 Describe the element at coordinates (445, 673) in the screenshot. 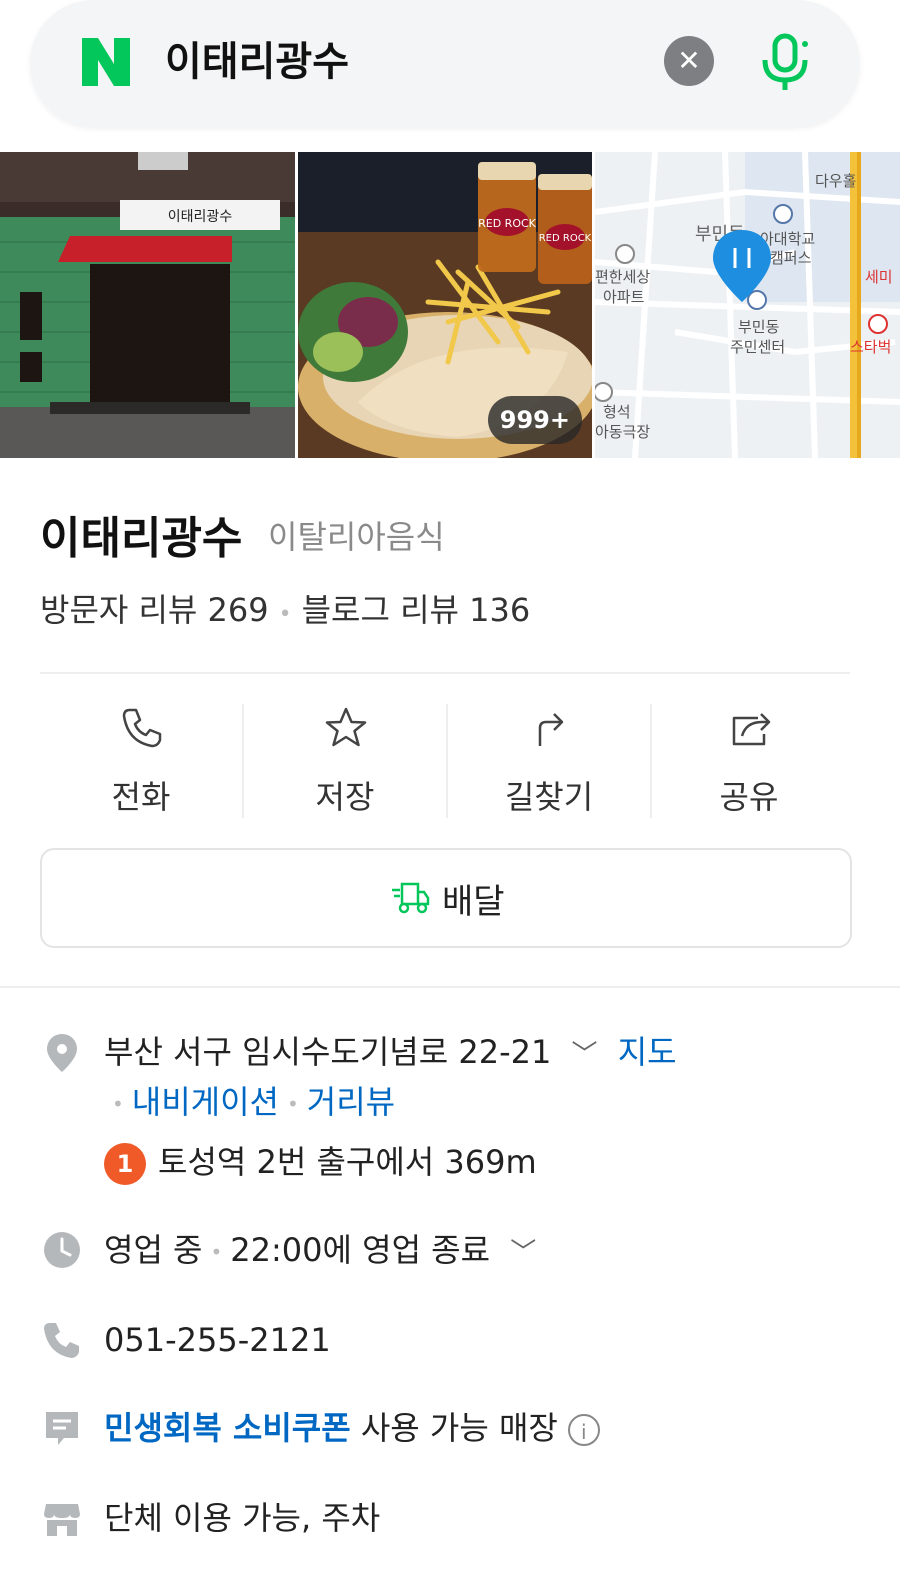

I see `divider` at that location.